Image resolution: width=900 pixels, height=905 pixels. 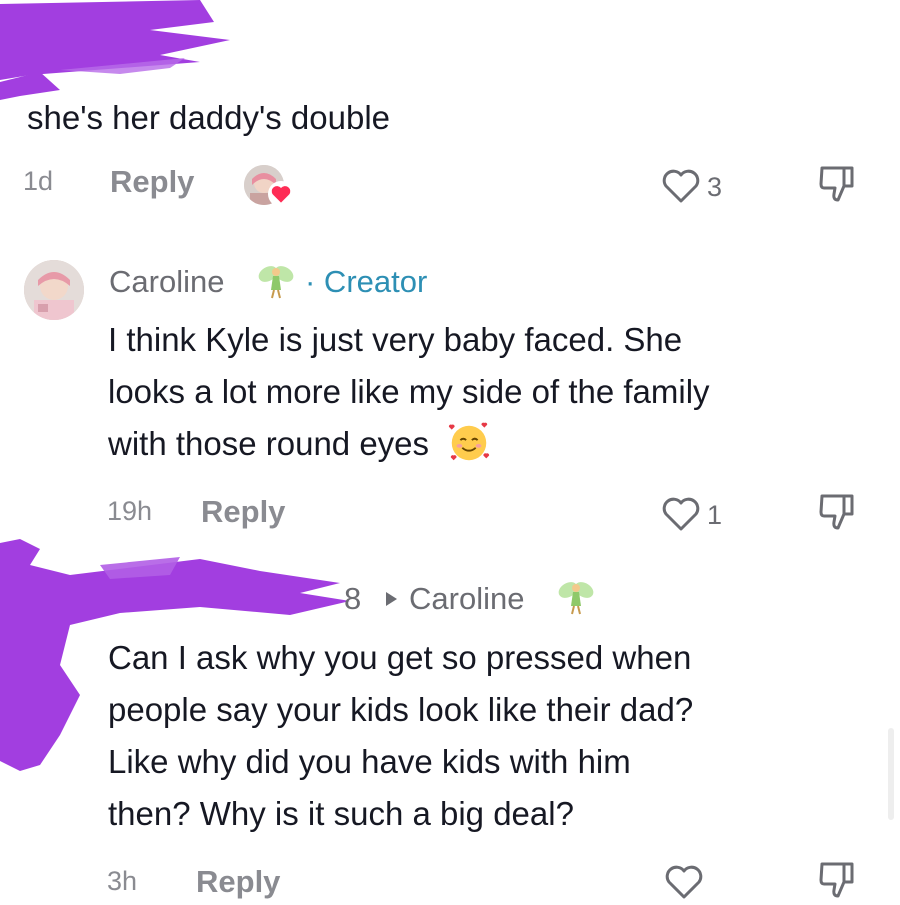 What do you see at coordinates (715, 187) in the screenshot?
I see `like-count: 3` at bounding box center [715, 187].